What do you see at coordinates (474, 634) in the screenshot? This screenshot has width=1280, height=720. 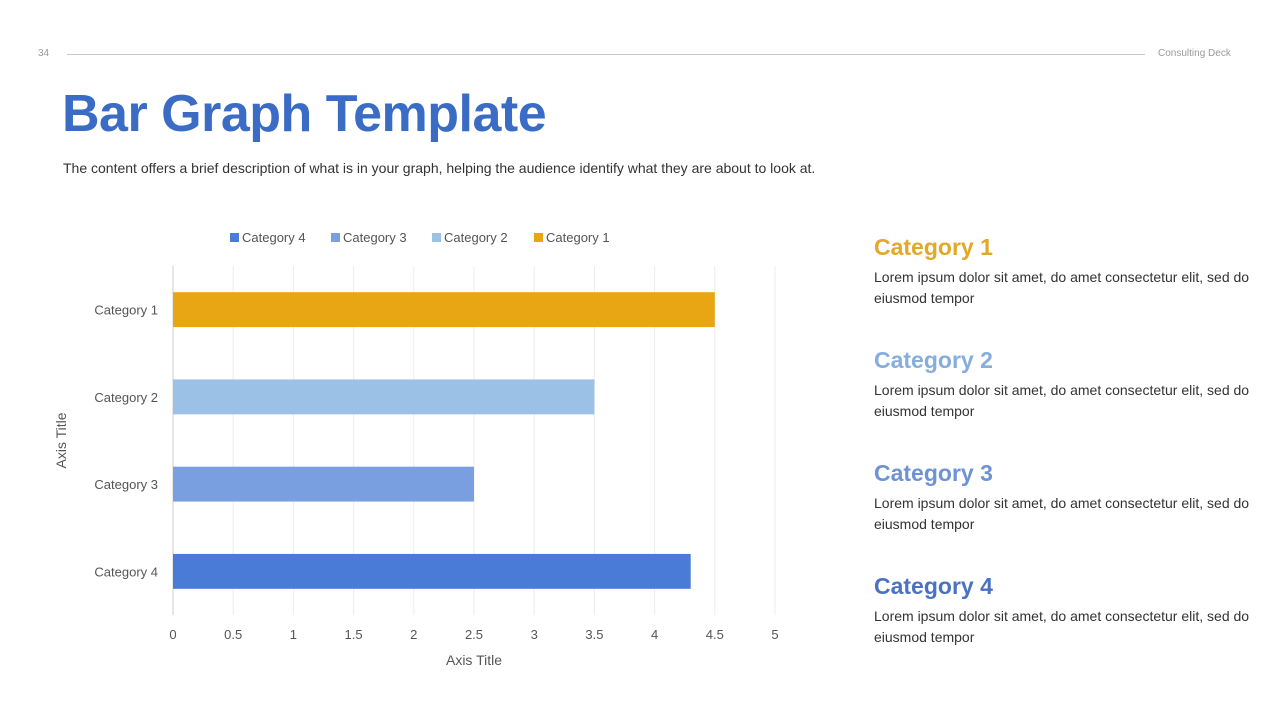 I see `x-tick-label: 2.5` at bounding box center [474, 634].